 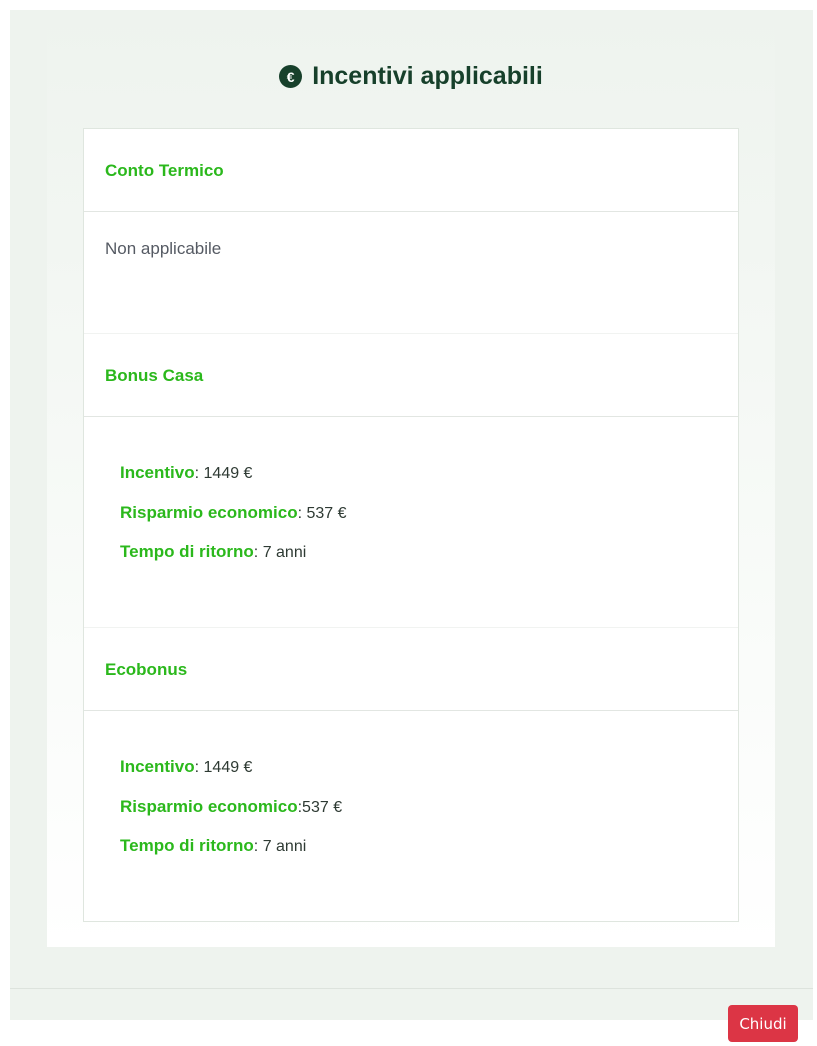 I want to click on euro-coin-icon: €, so click(x=291, y=76).